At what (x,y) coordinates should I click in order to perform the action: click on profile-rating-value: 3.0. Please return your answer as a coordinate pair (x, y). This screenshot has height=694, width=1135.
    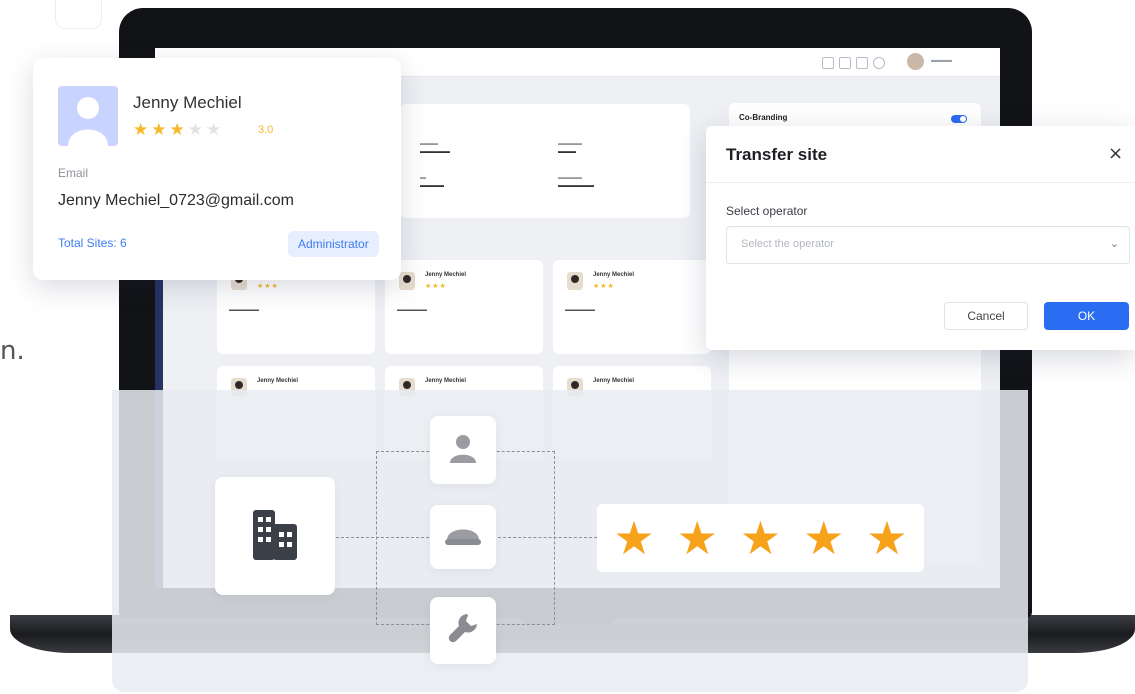
    Looking at the image, I should click on (266, 130).